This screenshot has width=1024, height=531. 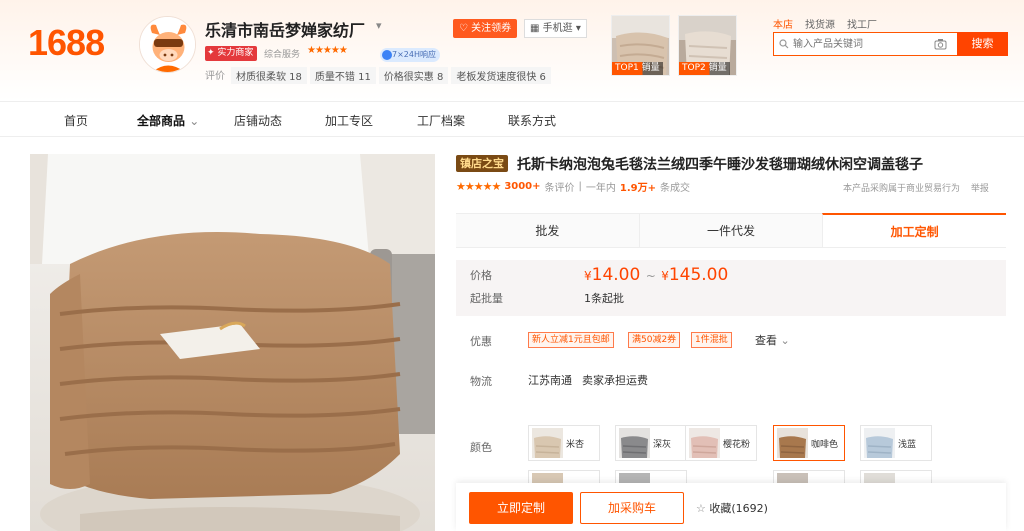 I want to click on trade-note: 本产品采购属于商业贸易行为 举报, so click(x=916, y=187).